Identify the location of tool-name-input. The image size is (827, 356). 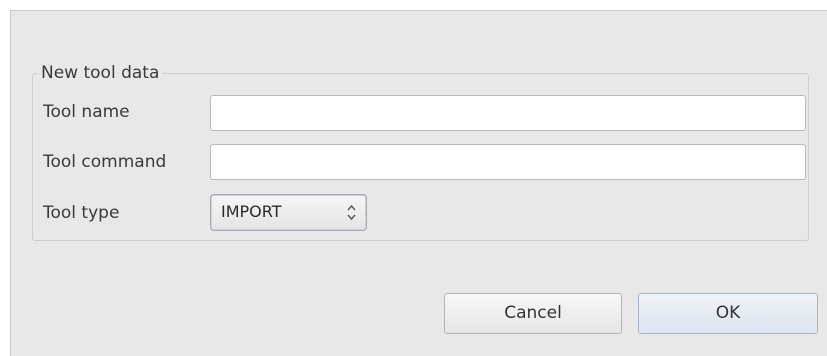
(508, 113).